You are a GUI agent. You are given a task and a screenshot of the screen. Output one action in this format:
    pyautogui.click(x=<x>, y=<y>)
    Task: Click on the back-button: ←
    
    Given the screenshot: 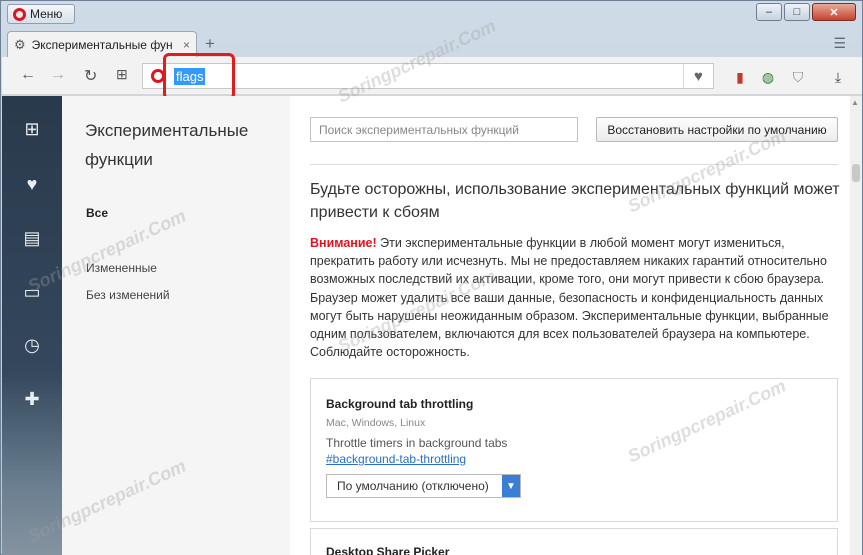 What is the action you would take?
    pyautogui.click(x=28, y=75)
    